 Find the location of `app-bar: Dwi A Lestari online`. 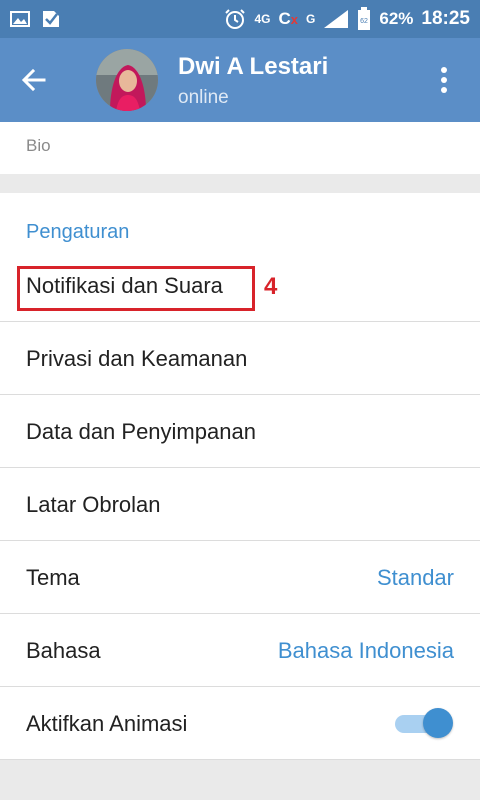

app-bar: Dwi A Lestari online is located at coordinates (240, 80).